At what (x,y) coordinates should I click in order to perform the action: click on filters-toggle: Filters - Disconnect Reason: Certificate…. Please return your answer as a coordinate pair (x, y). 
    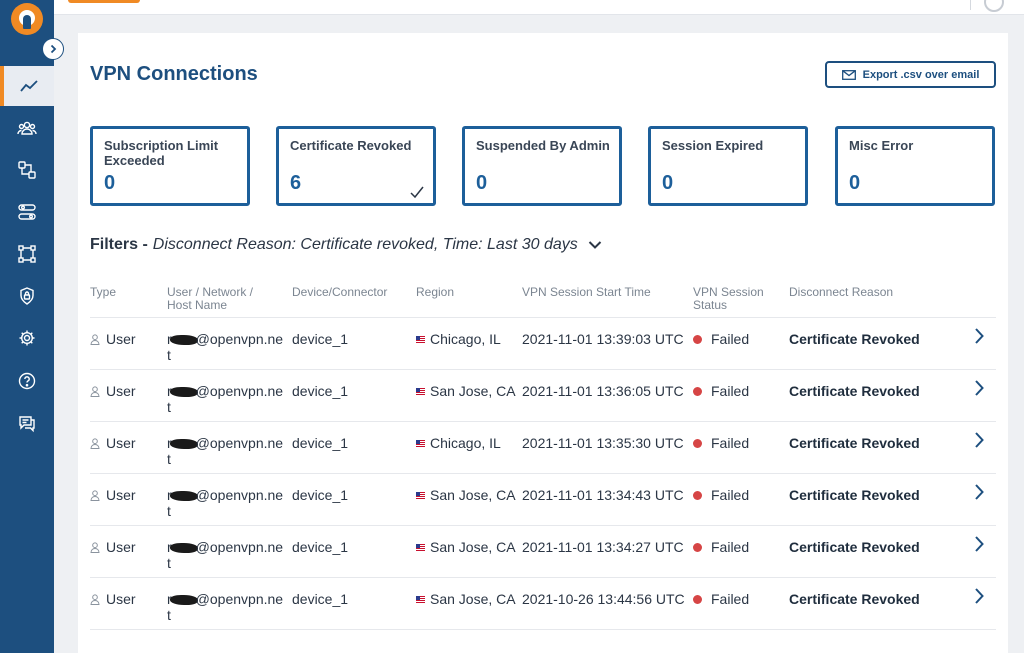
    Looking at the image, I should click on (346, 245).